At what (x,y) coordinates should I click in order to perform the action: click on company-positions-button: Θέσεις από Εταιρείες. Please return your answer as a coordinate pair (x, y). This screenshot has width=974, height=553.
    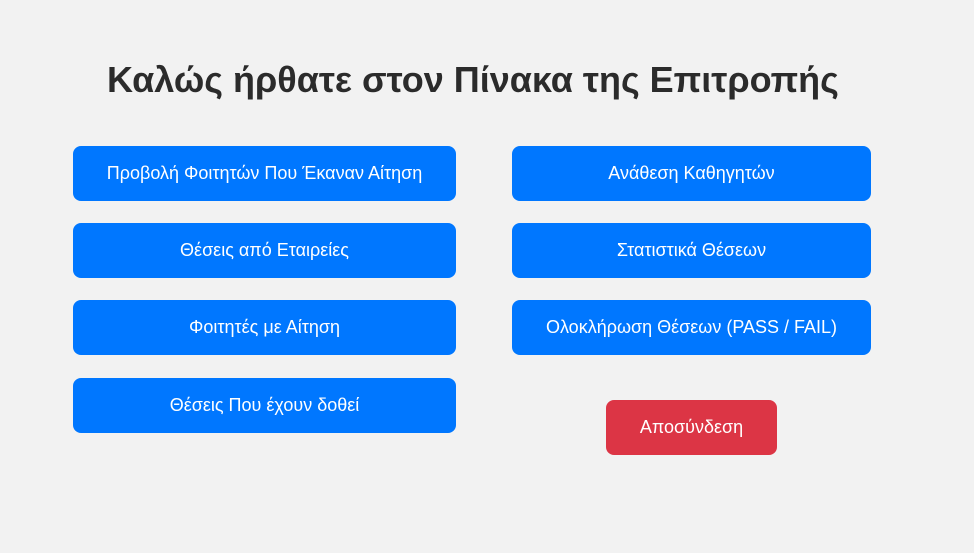
    Looking at the image, I should click on (264, 250).